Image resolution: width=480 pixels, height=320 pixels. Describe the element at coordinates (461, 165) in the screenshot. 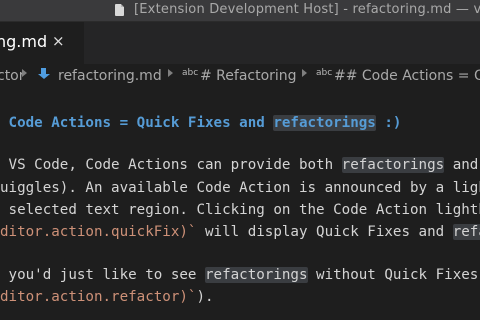

I see `line-text: and` at that location.